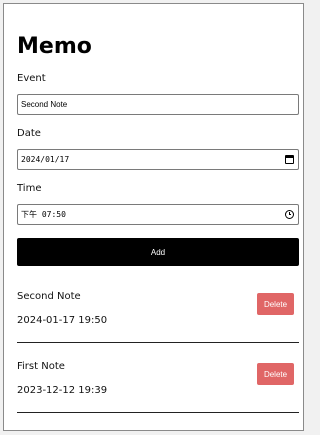  I want to click on memo-title: First Note, so click(41, 366).